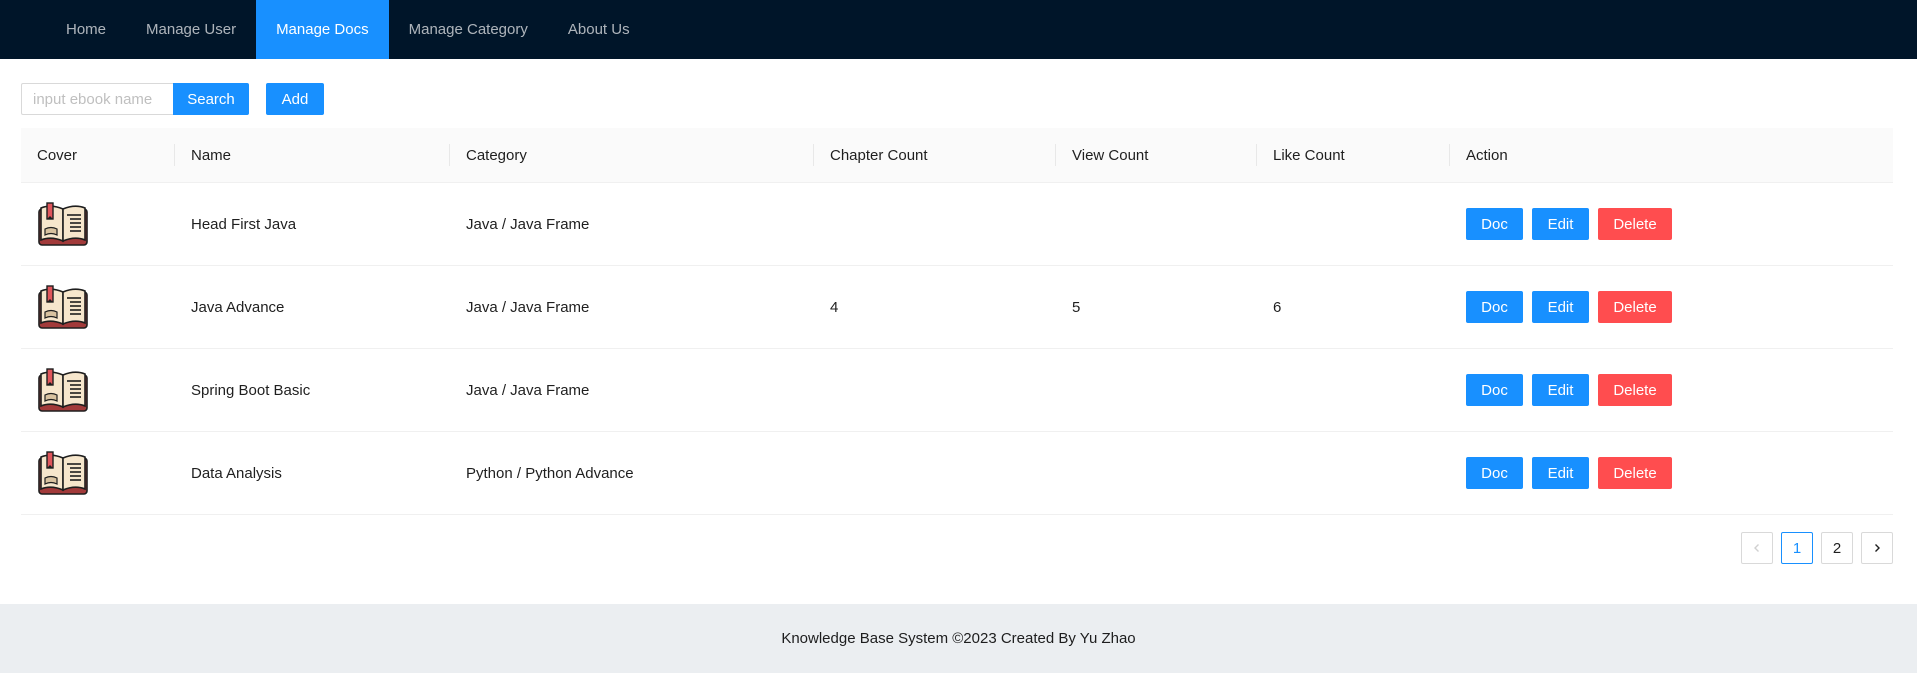 This screenshot has height=673, width=1917. I want to click on nav-item-manage-docs: Manage Docs, so click(322, 29).